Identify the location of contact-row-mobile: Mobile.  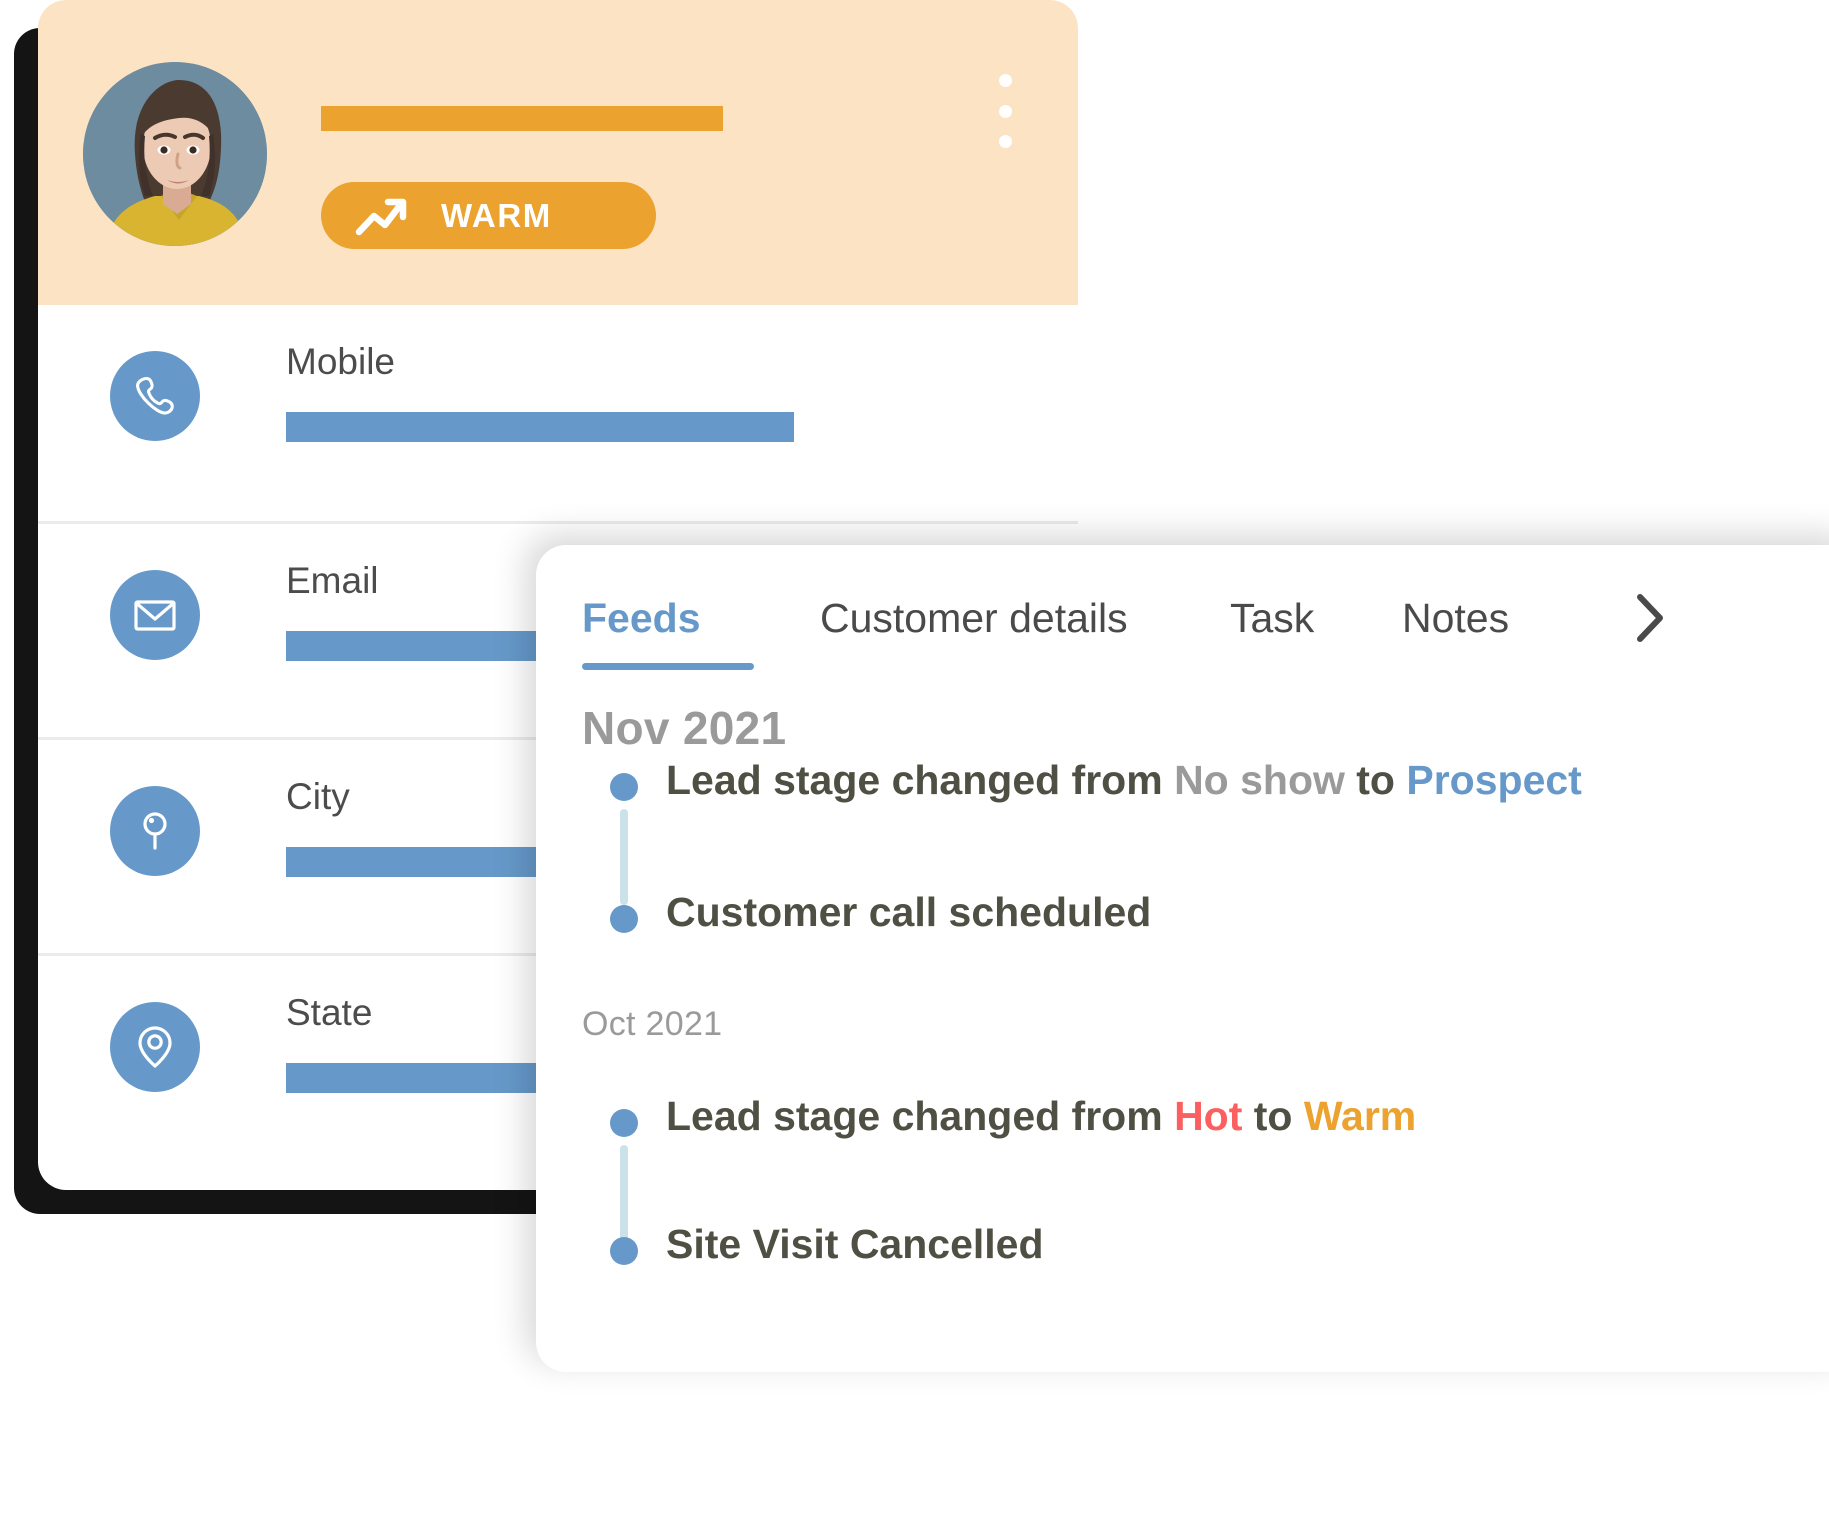
(558, 413).